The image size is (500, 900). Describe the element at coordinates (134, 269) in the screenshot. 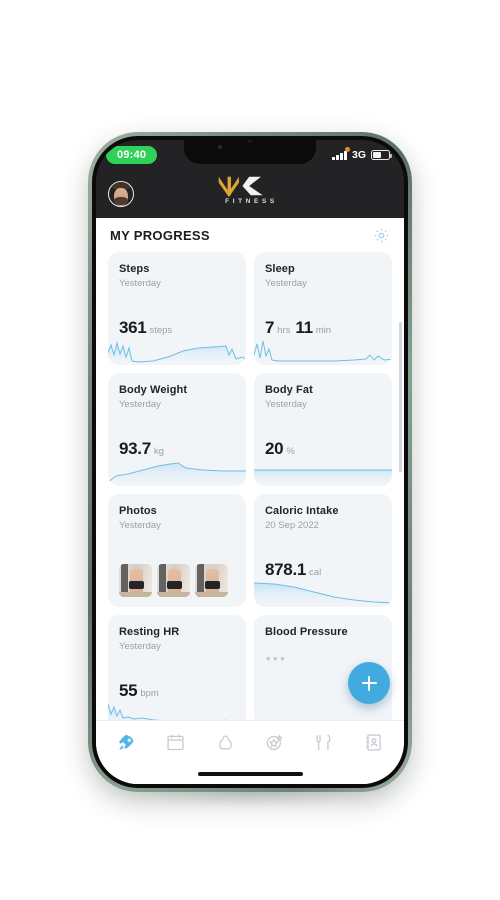

I see `card-title: Steps` at that location.